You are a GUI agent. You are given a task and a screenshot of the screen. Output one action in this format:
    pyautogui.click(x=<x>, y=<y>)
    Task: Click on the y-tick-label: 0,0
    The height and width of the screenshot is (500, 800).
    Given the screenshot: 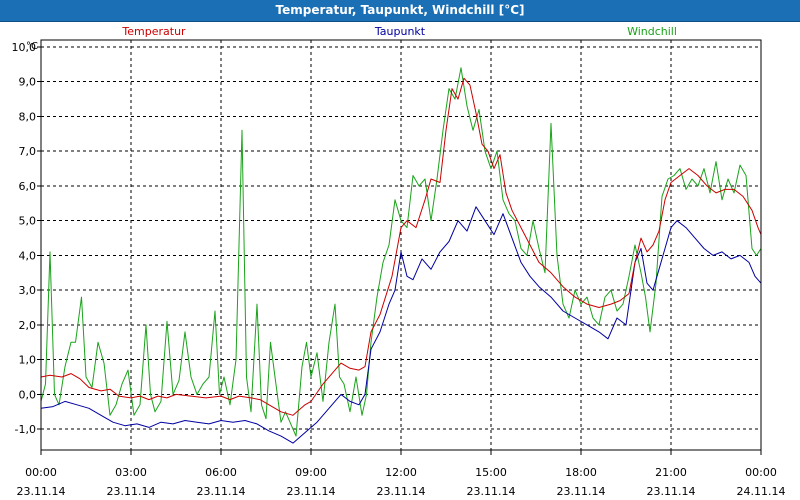 What is the action you would take?
    pyautogui.click(x=28, y=394)
    